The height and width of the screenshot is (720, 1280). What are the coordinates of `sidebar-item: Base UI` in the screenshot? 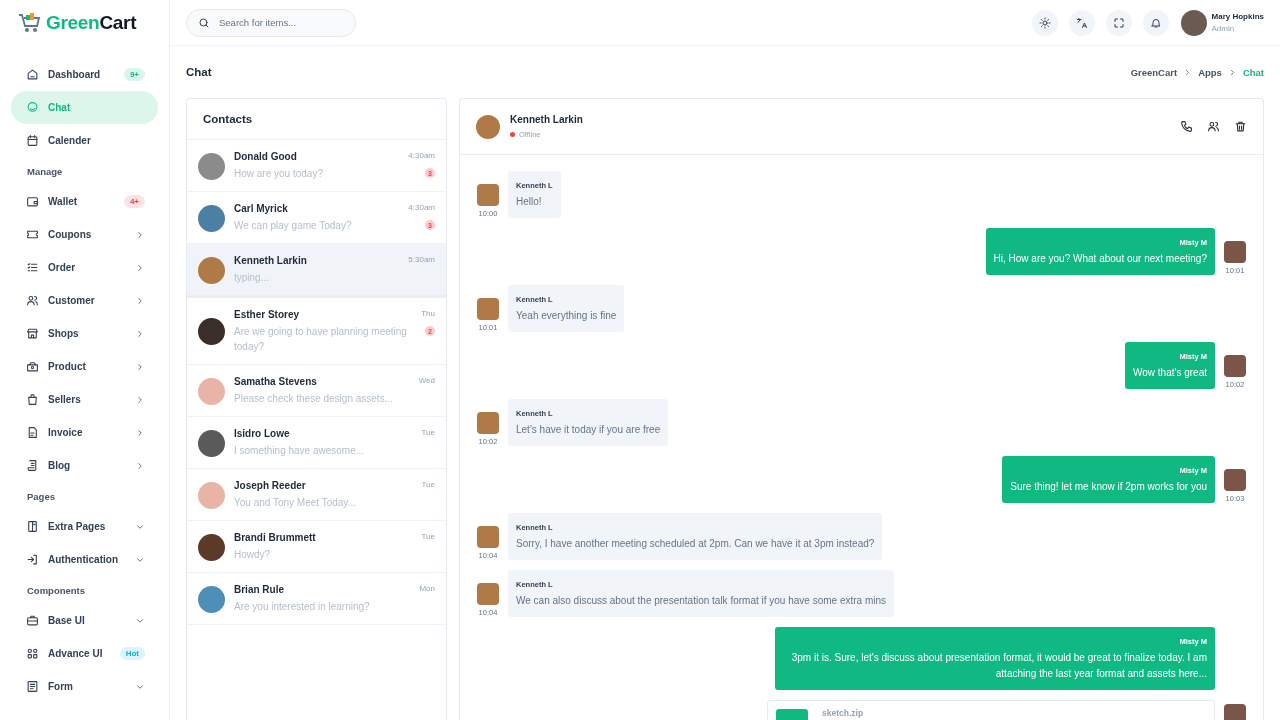 It's located at (84, 620).